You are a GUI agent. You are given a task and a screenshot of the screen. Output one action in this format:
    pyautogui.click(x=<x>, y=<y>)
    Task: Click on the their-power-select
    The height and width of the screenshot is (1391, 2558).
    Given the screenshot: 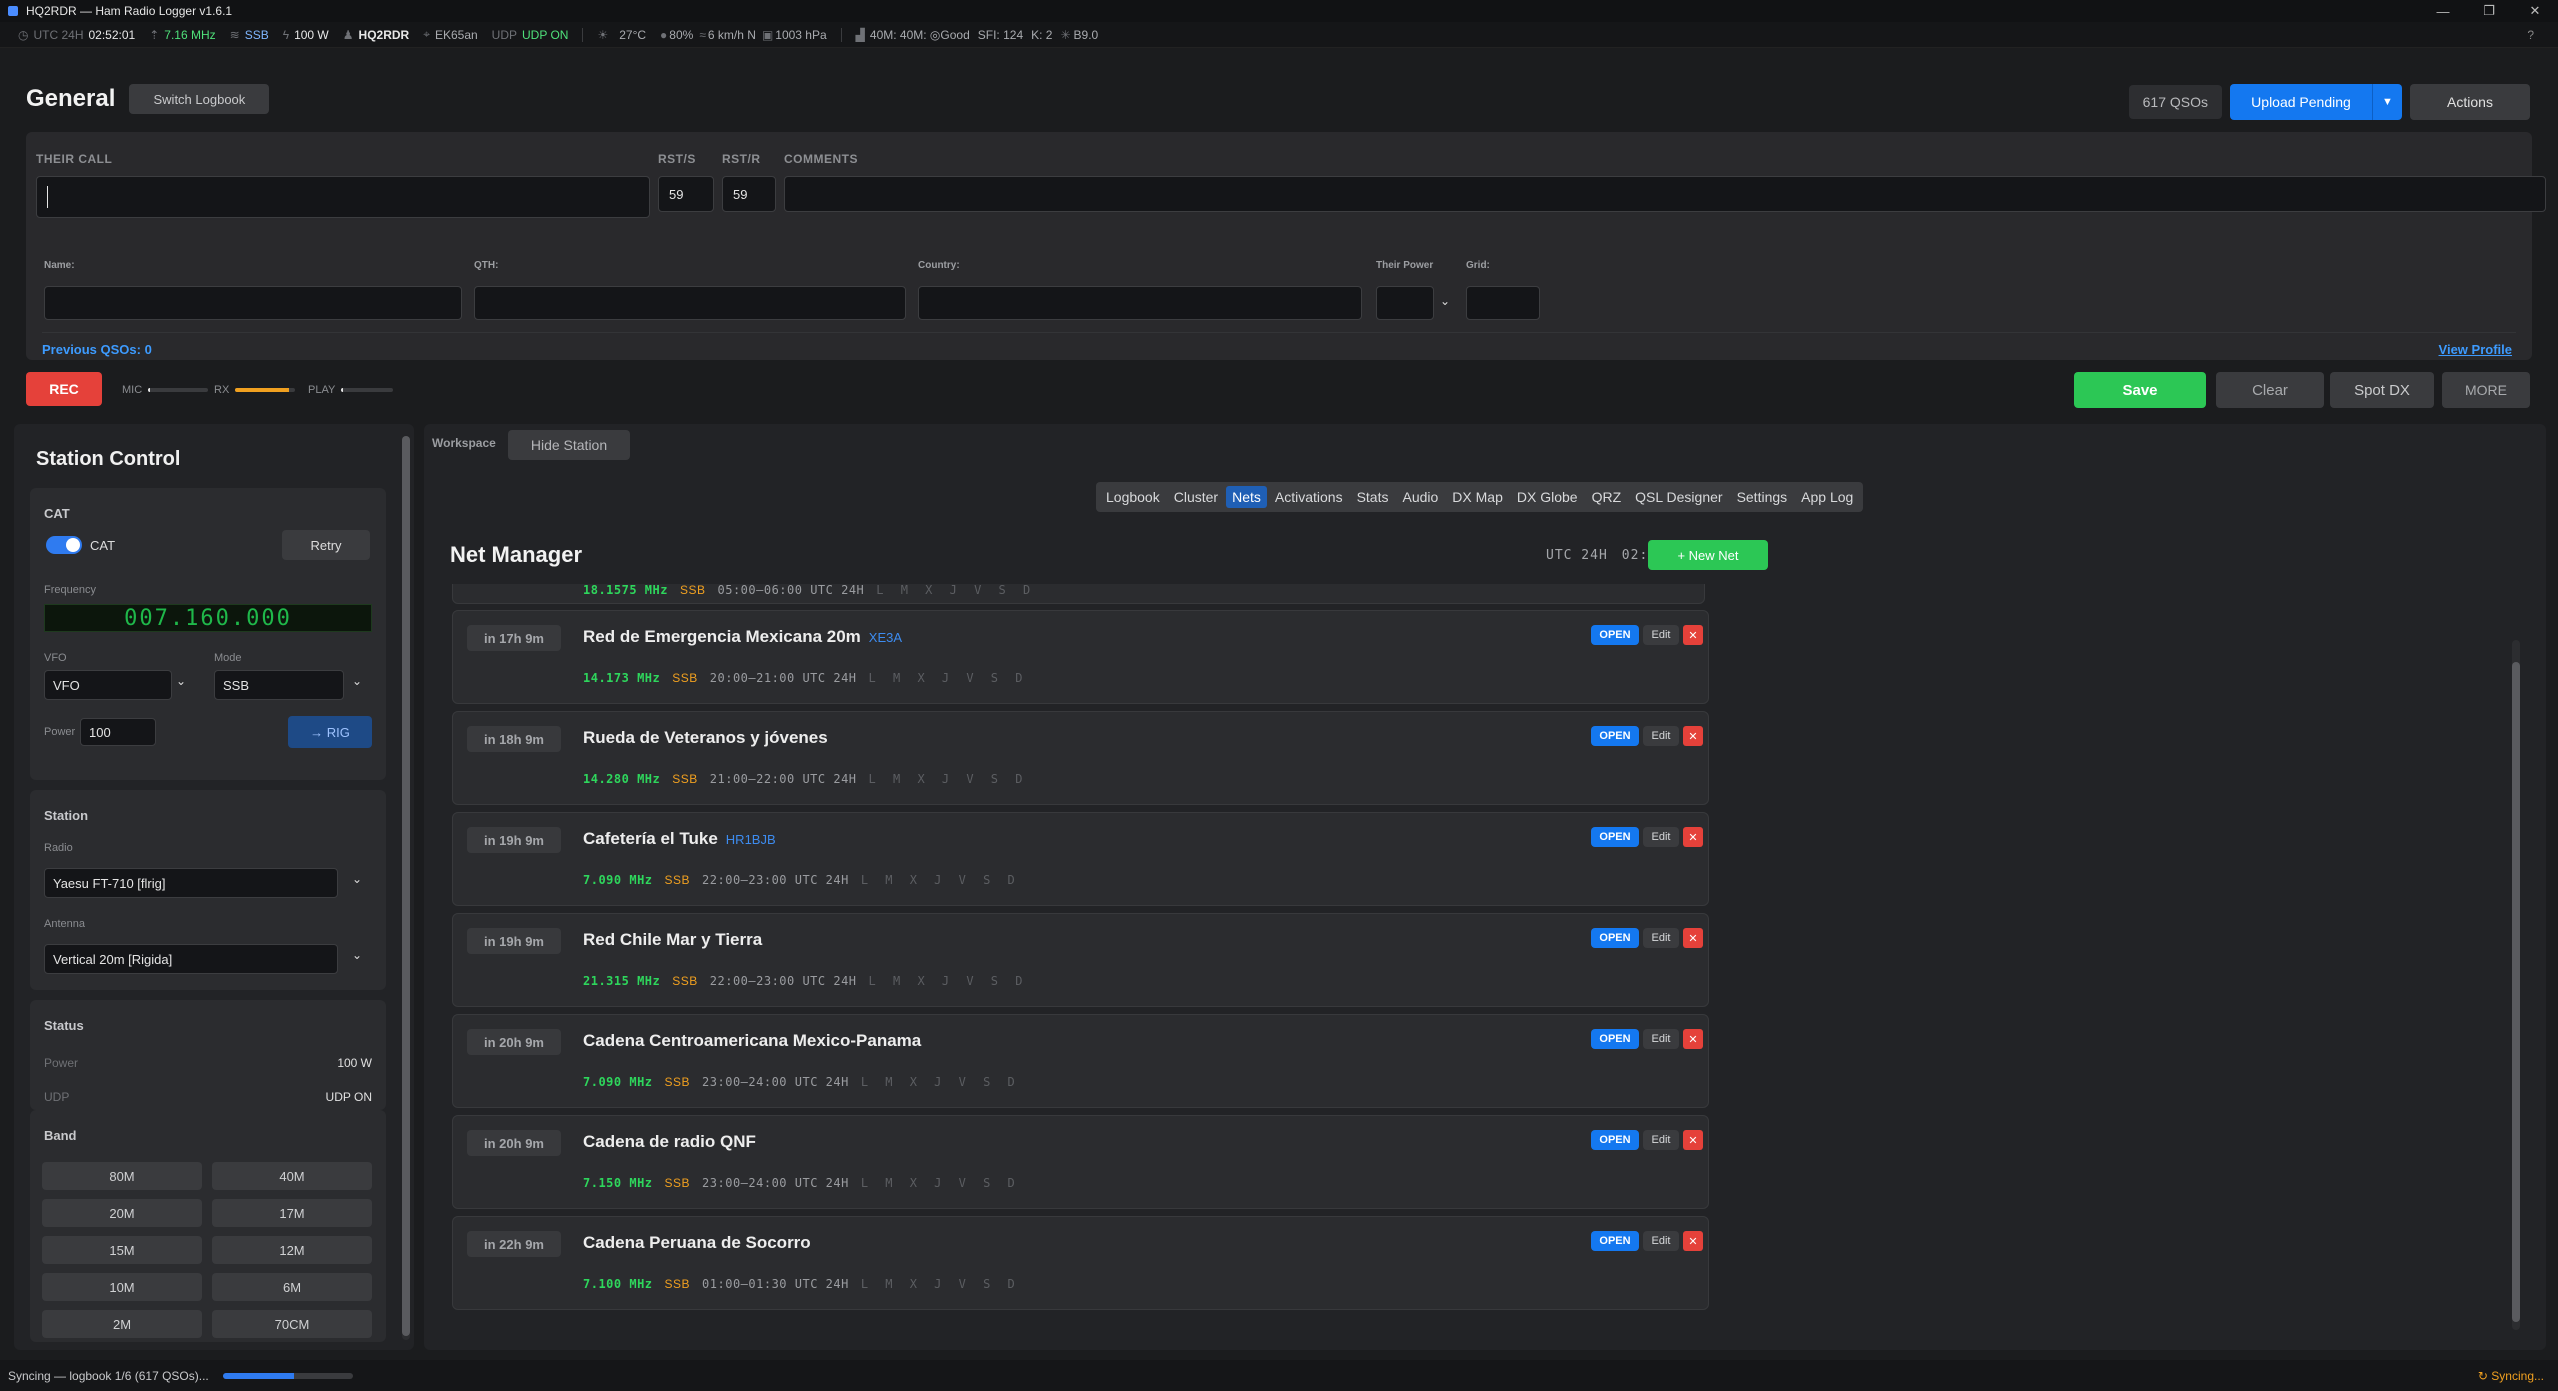 What is the action you would take?
    pyautogui.click(x=1405, y=303)
    